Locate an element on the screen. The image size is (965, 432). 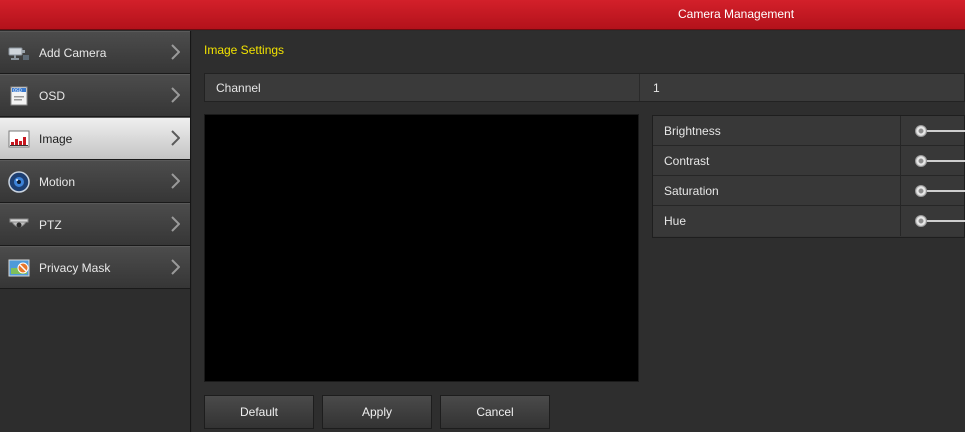
channel-row: Channel 1 is located at coordinates (584, 87).